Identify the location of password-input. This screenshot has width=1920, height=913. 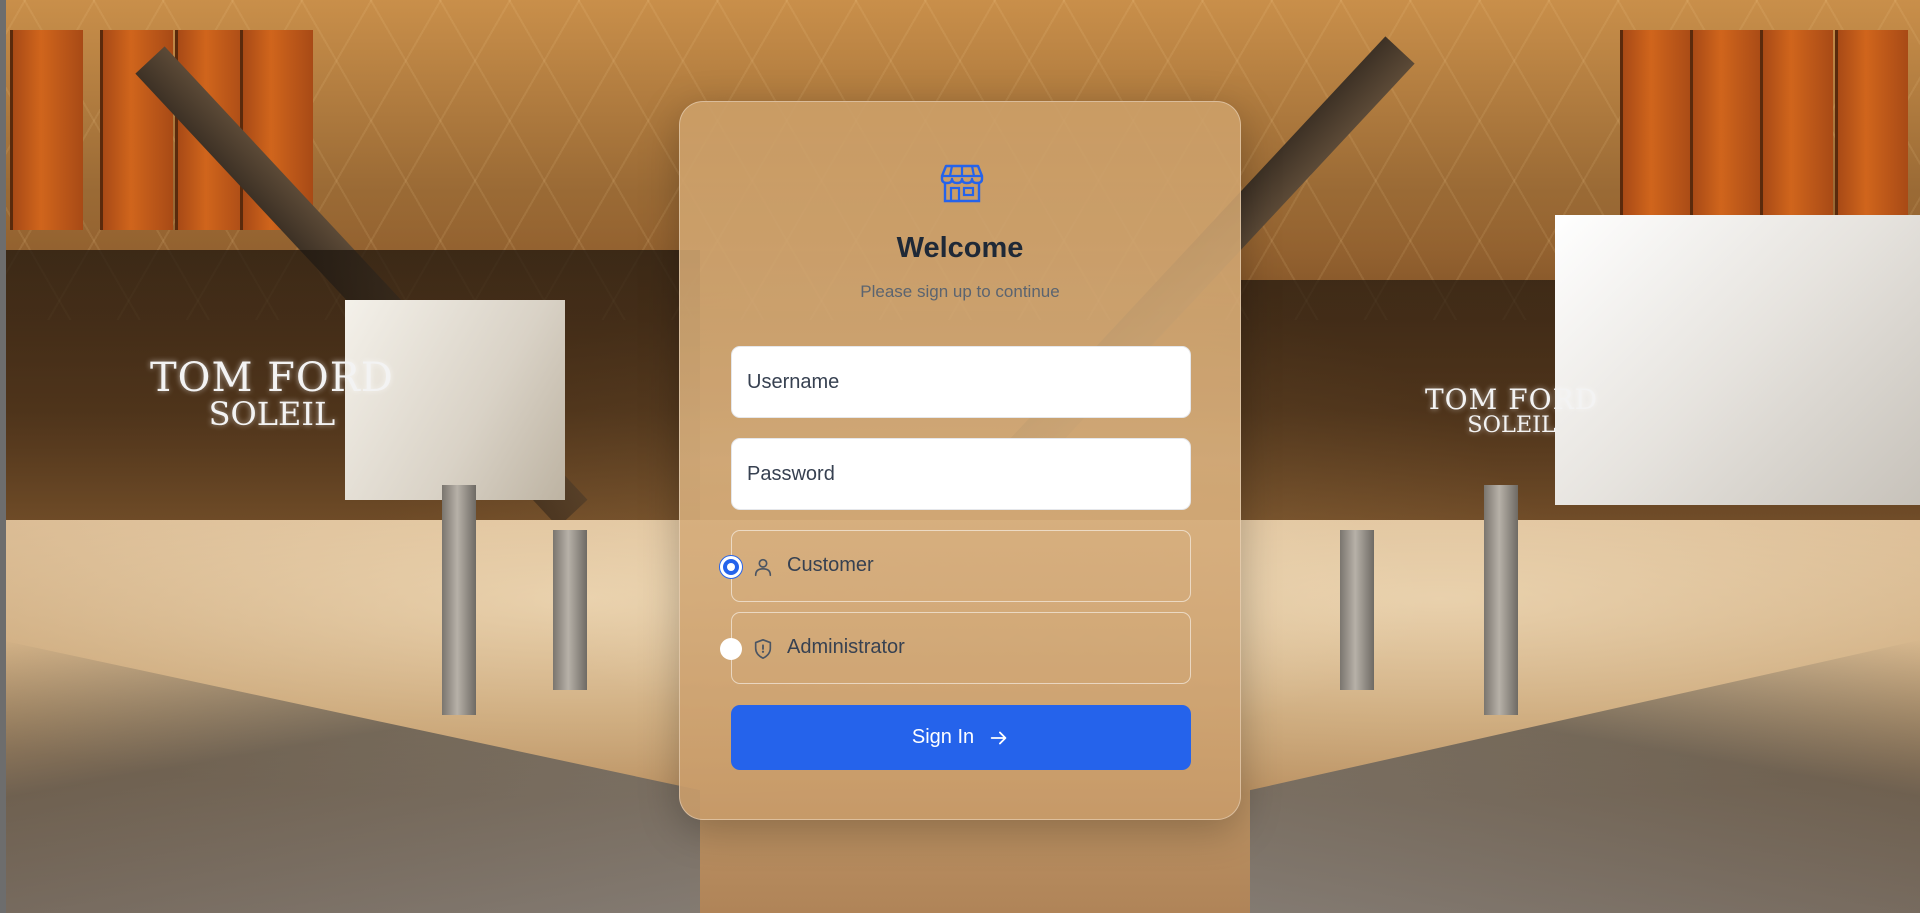
(961, 474).